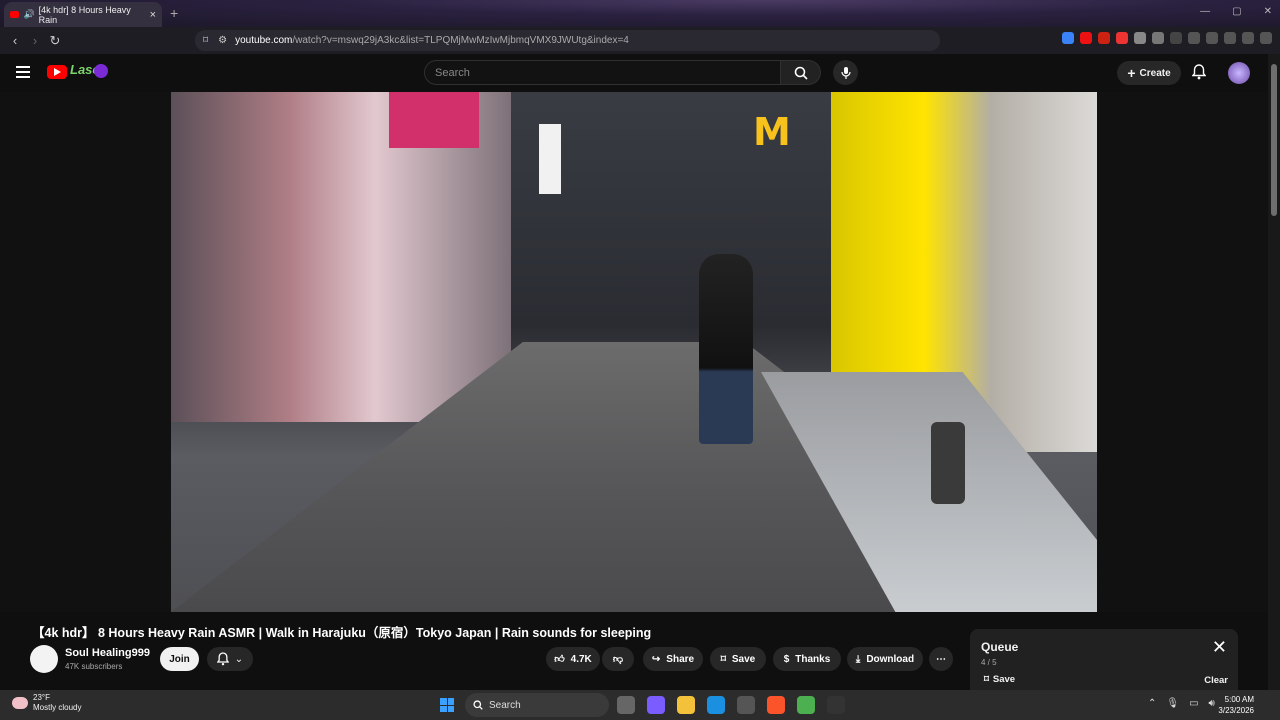 This screenshot has height=720, width=1280. I want to click on forward-icon: ›, so click(35, 40).